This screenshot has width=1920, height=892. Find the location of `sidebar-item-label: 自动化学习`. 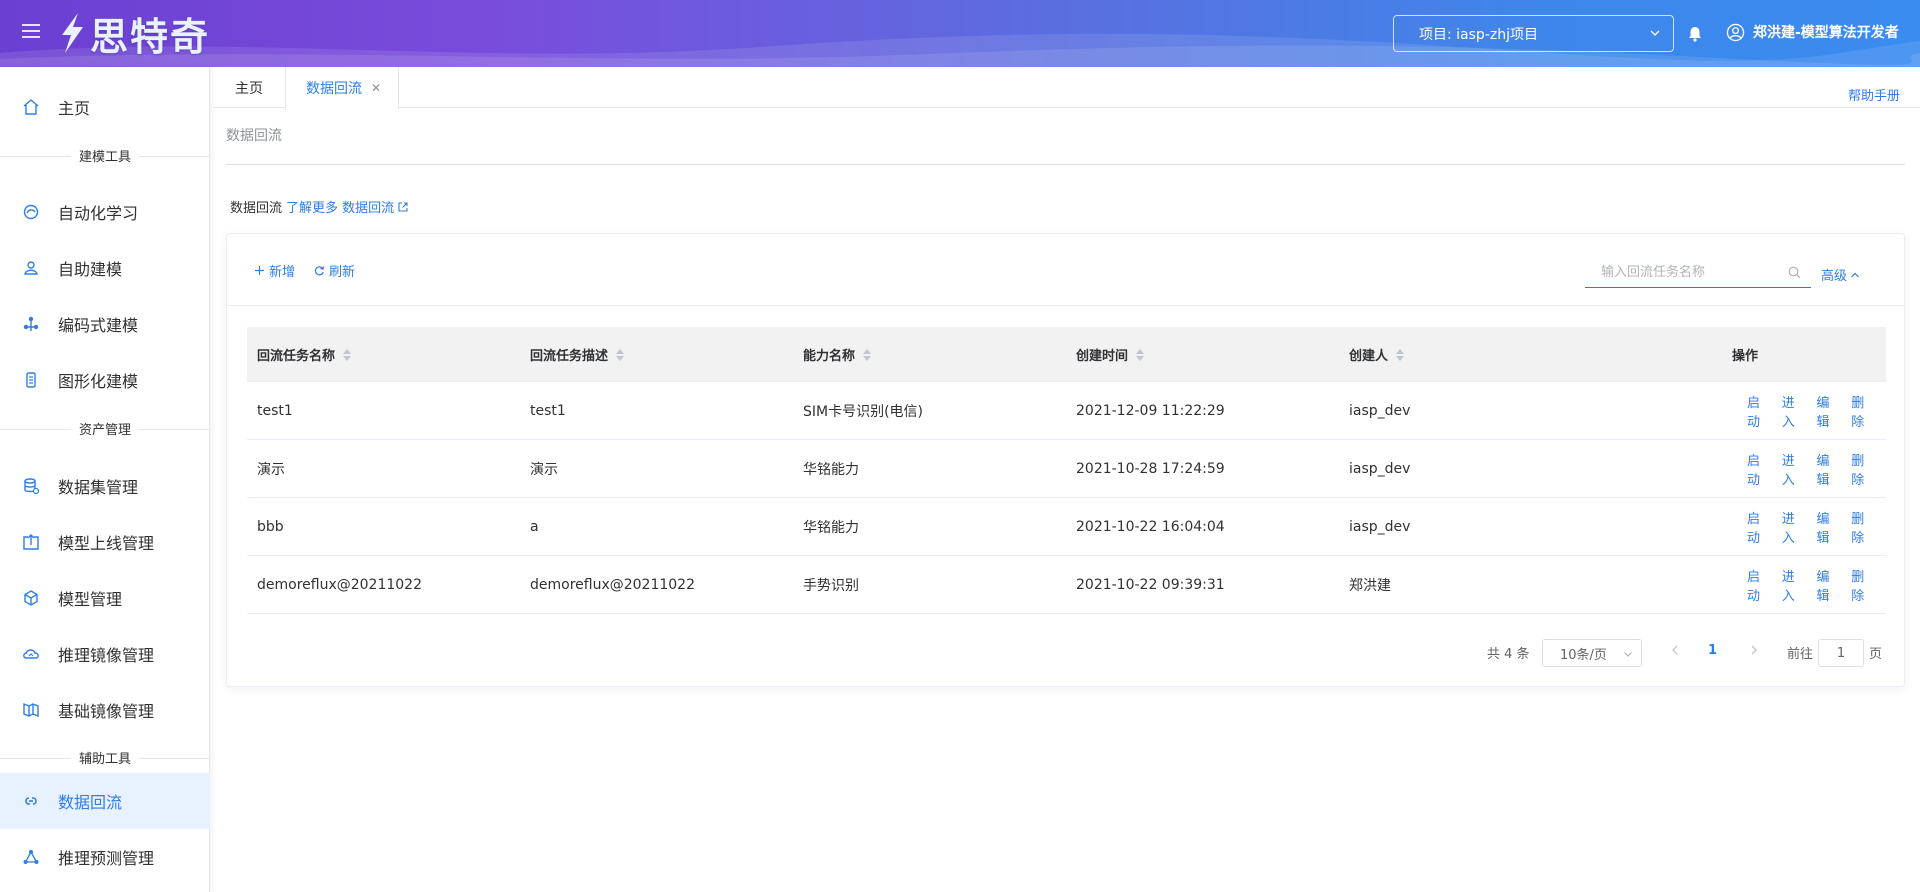

sidebar-item-label: 自动化学习 is located at coordinates (98, 213).